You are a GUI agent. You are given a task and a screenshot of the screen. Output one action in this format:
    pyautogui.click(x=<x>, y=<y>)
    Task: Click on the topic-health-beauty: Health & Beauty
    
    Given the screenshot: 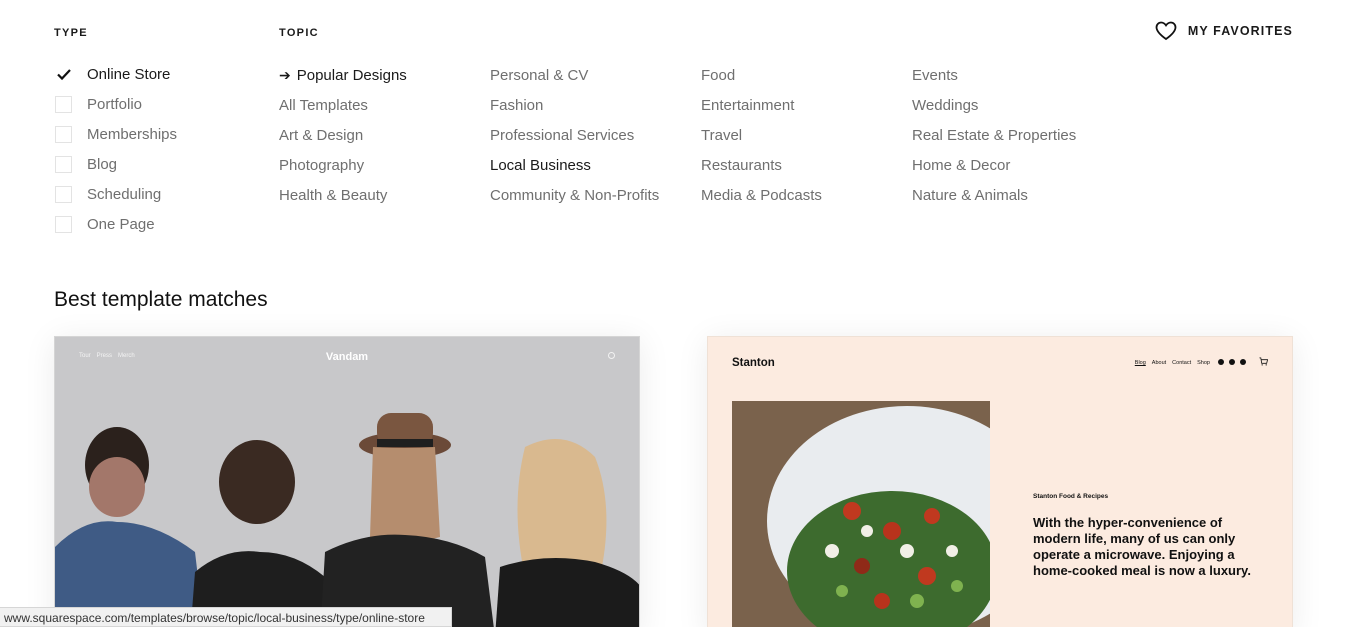 What is the action you would take?
    pyautogui.click(x=343, y=195)
    